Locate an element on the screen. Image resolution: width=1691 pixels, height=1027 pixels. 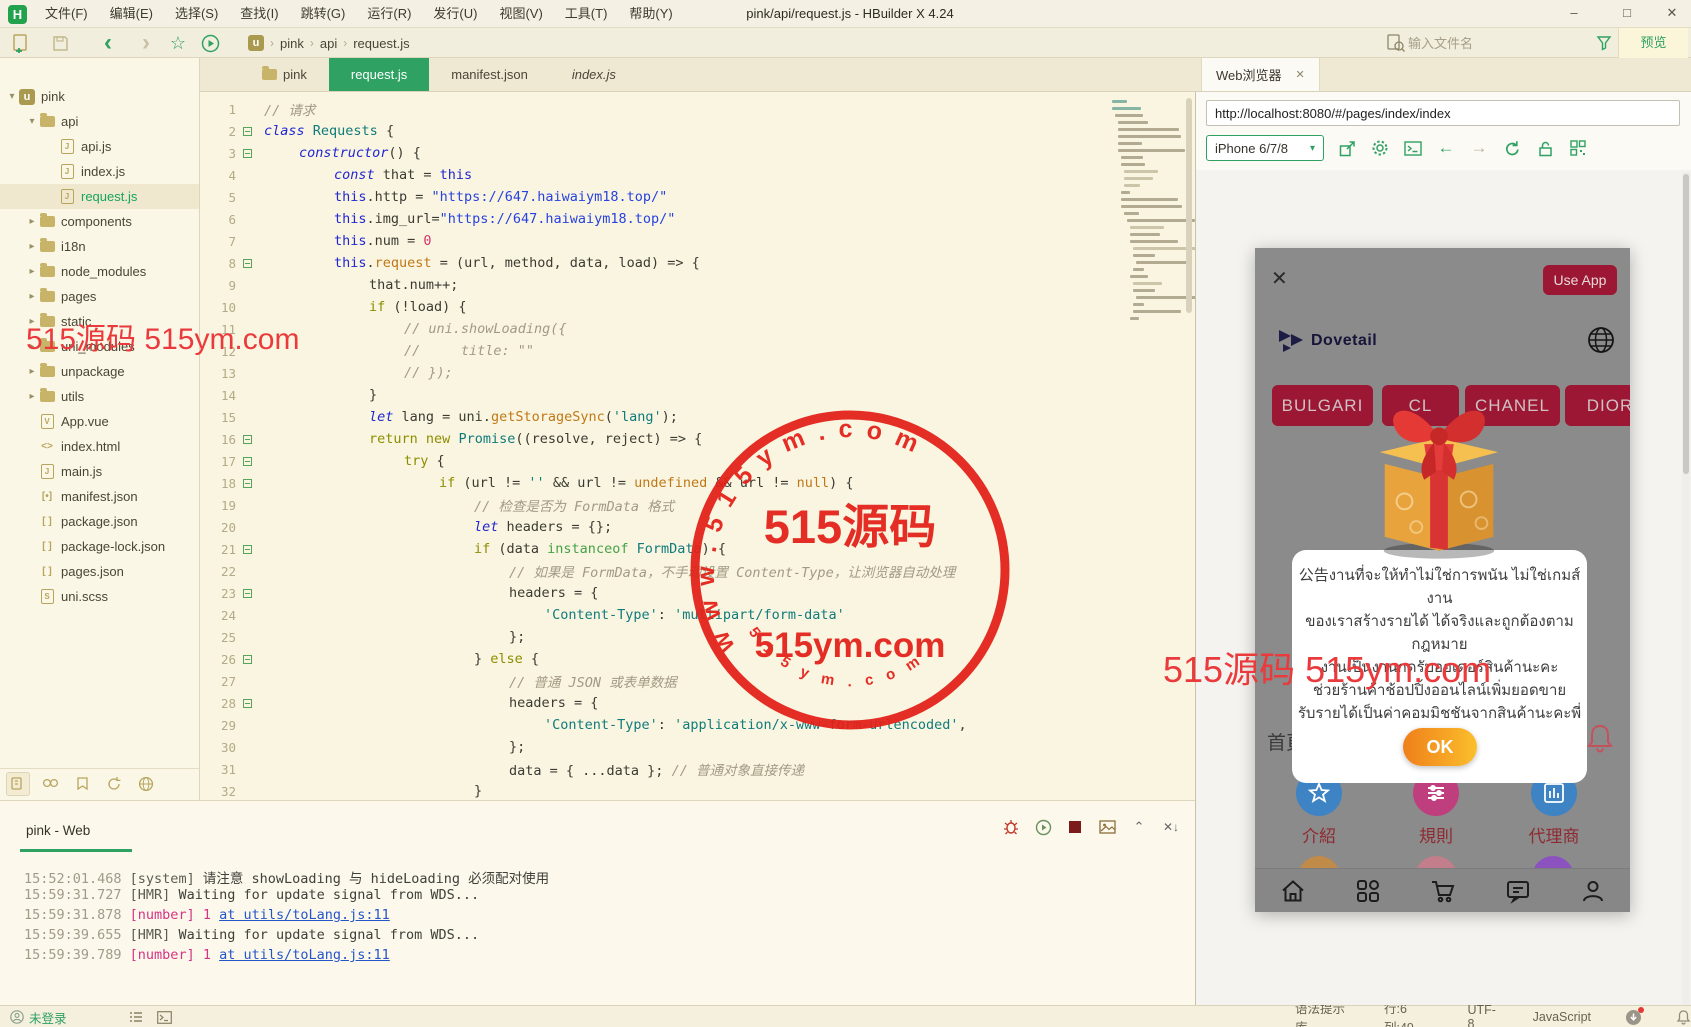
use-app-button: Use App is located at coordinates (1580, 280).